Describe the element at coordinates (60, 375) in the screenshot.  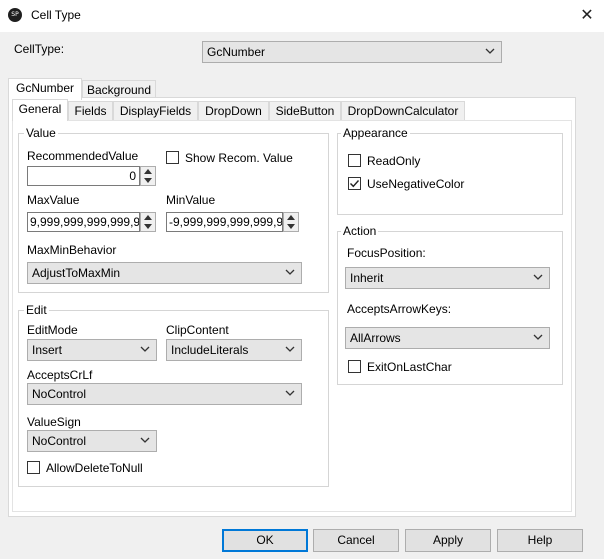
I see `acceptscrlf-label: AcceptsCrLf` at that location.